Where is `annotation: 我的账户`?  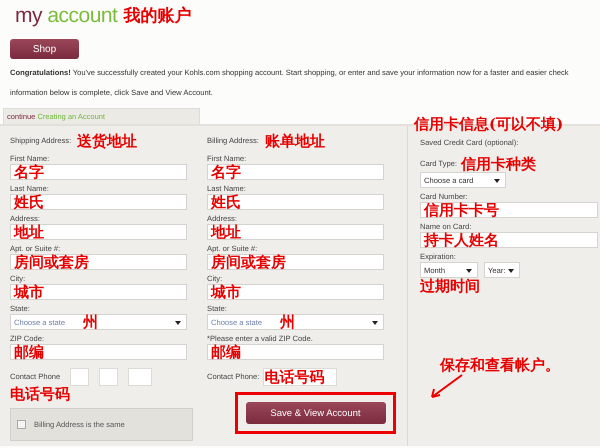
annotation: 我的账户 is located at coordinates (157, 16).